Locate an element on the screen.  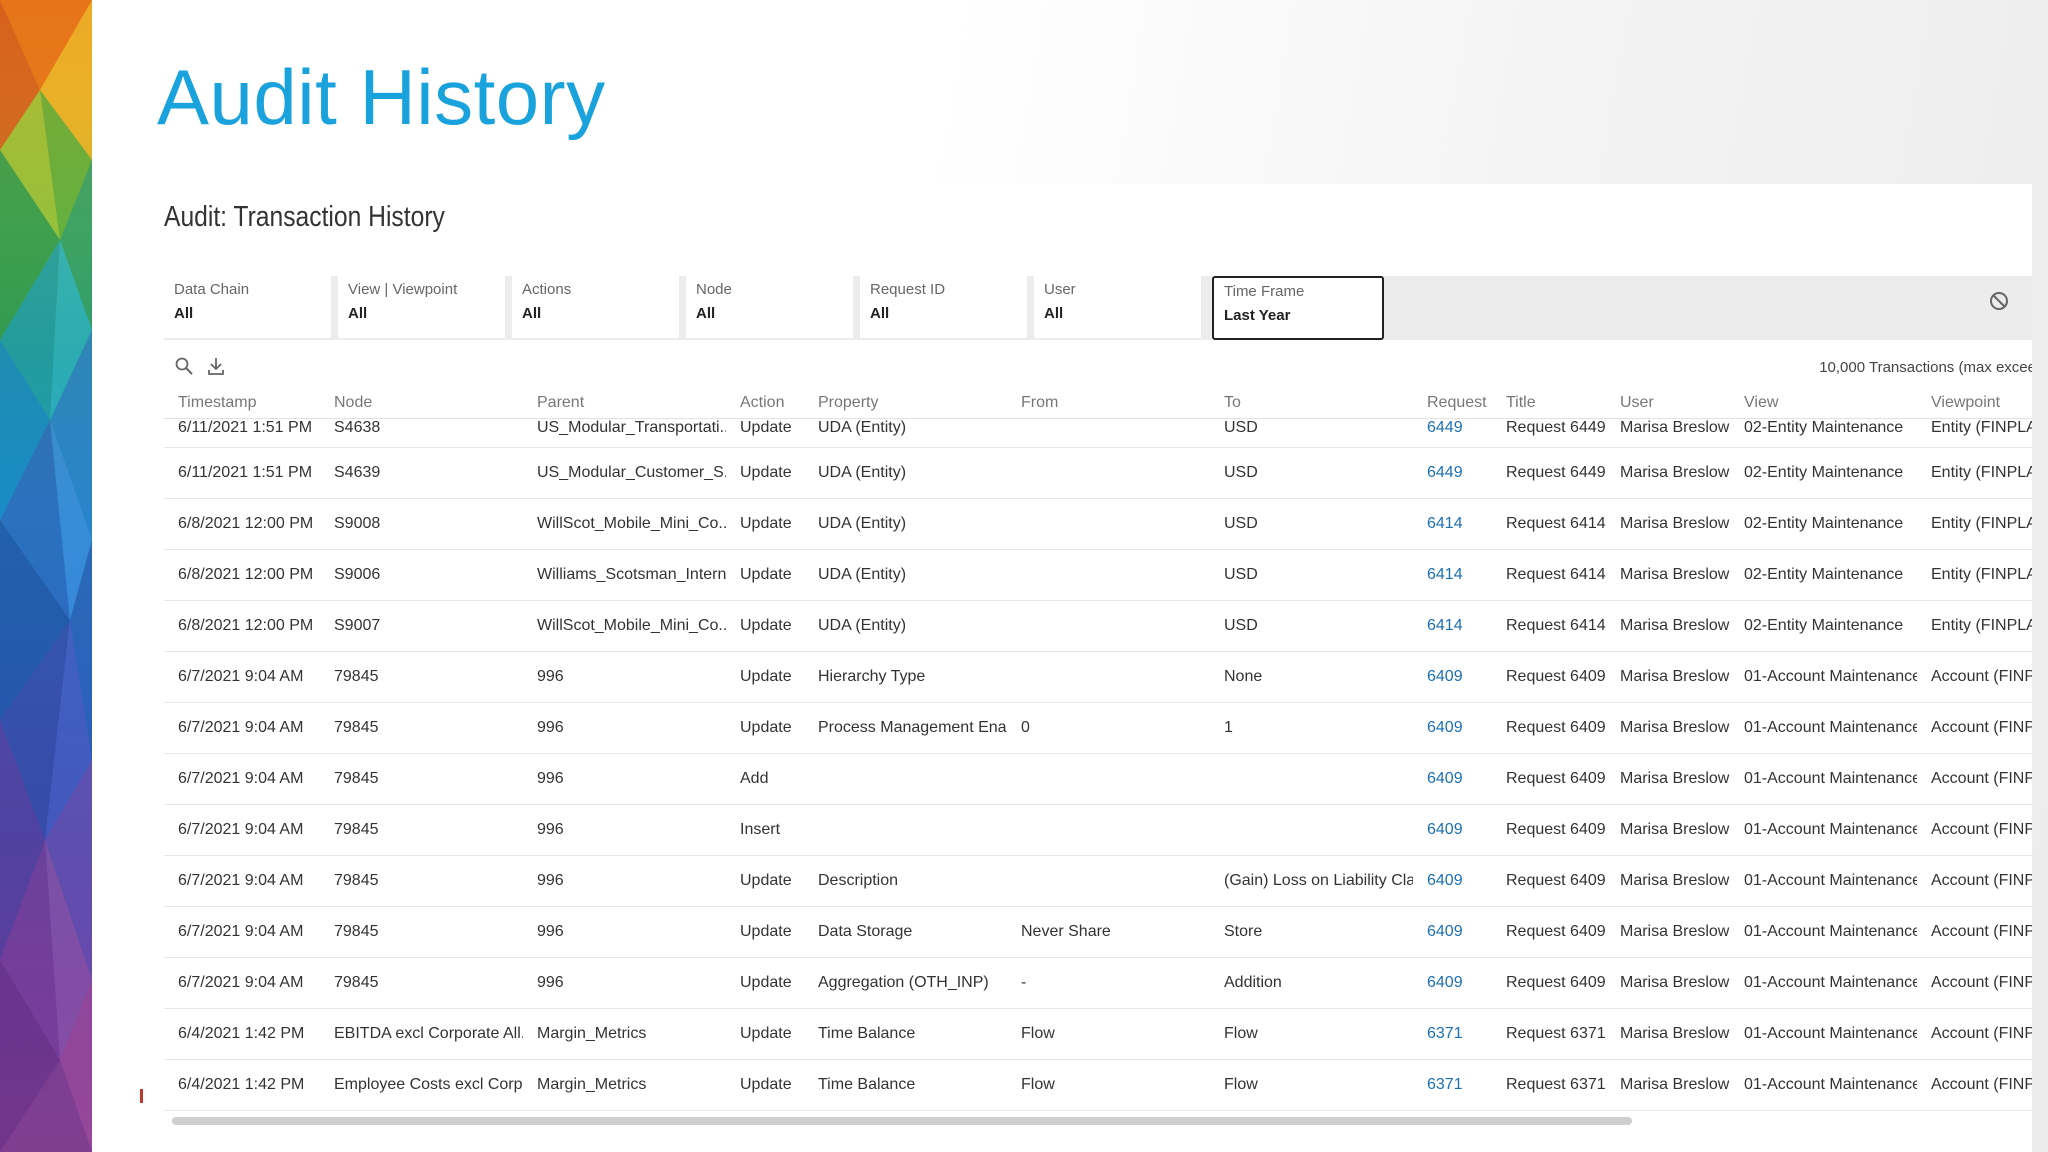
filter-label: Data Chain is located at coordinates (212, 289).